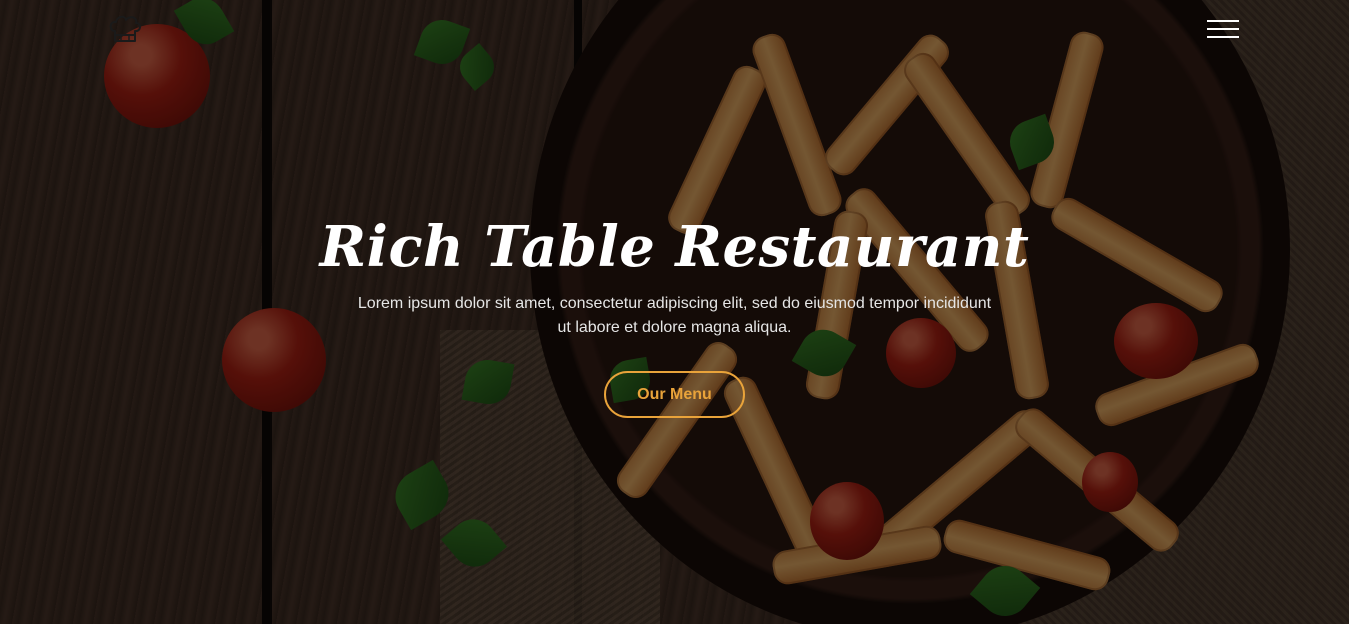  I want to click on our-menu-button: Our Menu, so click(674, 394).